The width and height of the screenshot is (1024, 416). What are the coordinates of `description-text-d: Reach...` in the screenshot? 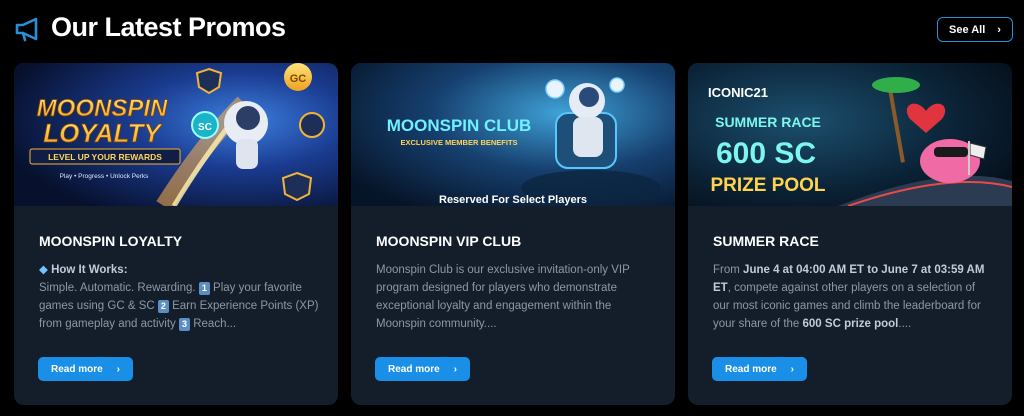 It's located at (215, 324).